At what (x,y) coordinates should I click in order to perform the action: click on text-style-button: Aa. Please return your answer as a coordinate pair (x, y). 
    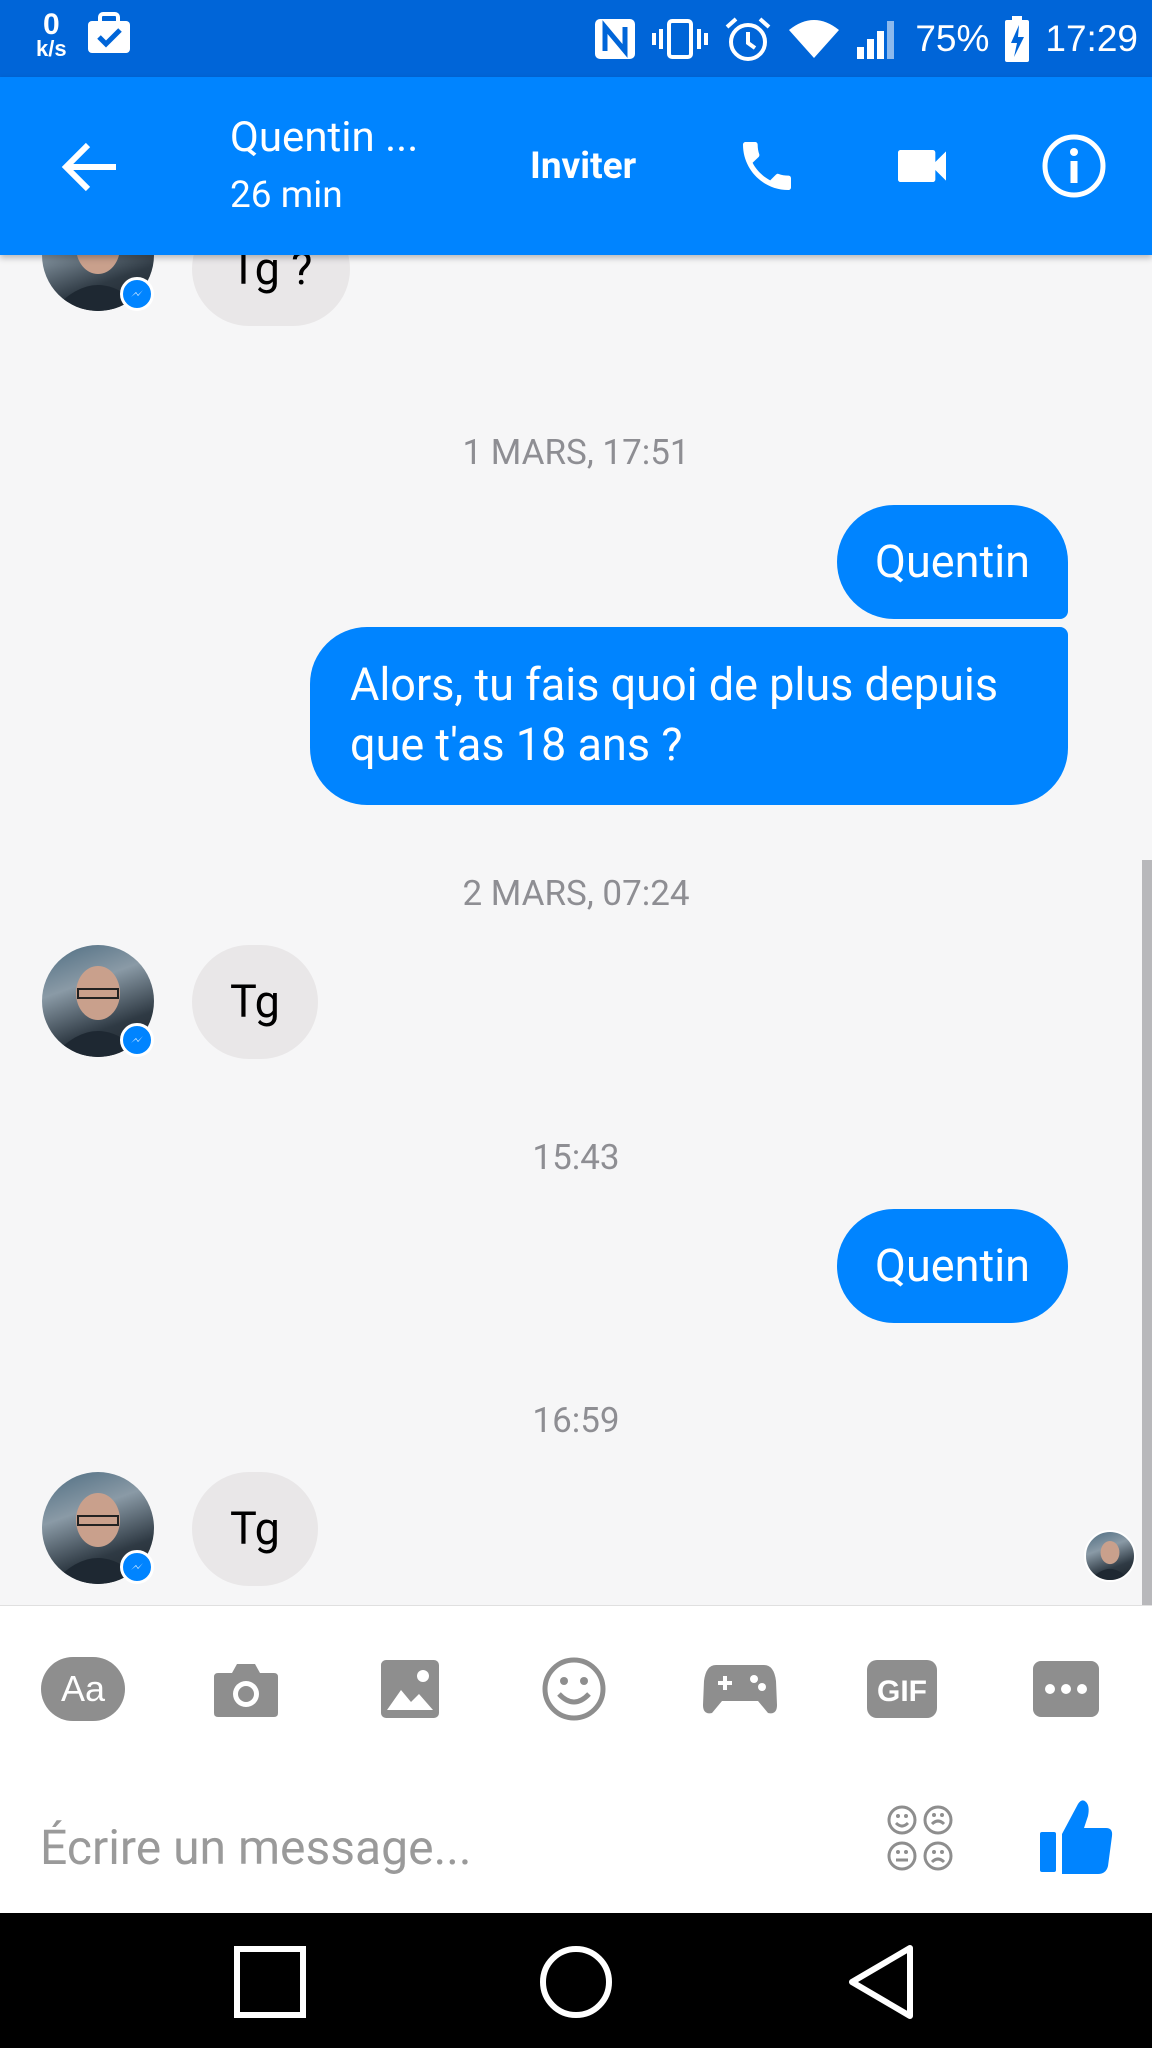
    Looking at the image, I should click on (83, 1689).